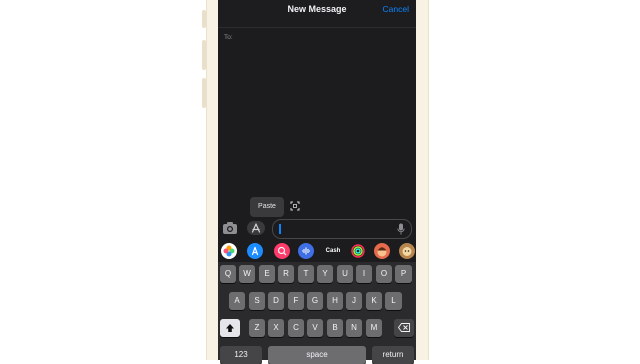 This screenshot has height=364, width=640. What do you see at coordinates (237, 301) in the screenshot?
I see `key-a: A` at bounding box center [237, 301].